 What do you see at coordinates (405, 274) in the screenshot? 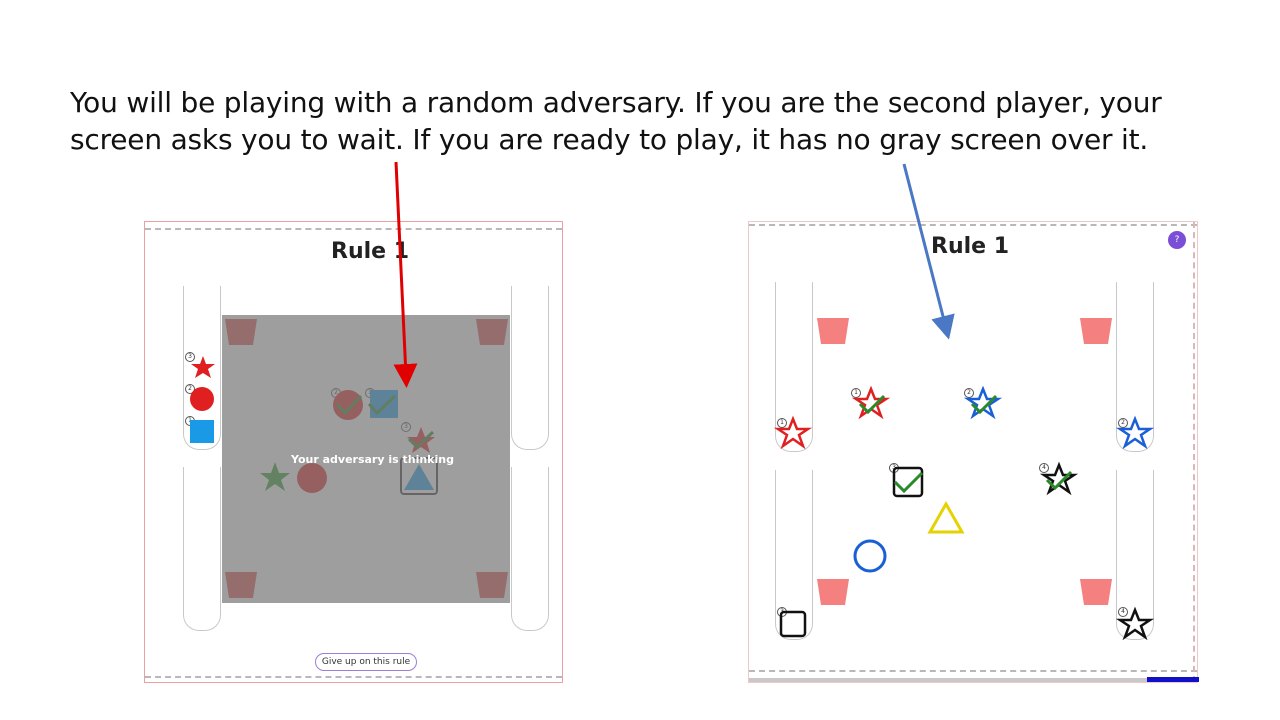
I see `red-arrow` at bounding box center [405, 274].